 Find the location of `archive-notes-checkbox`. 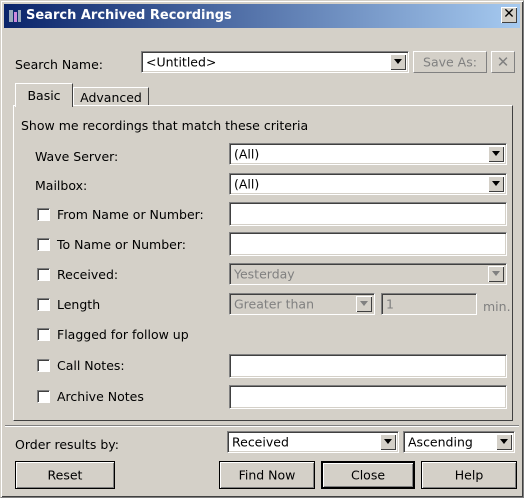

archive-notes-checkbox is located at coordinates (43, 396).